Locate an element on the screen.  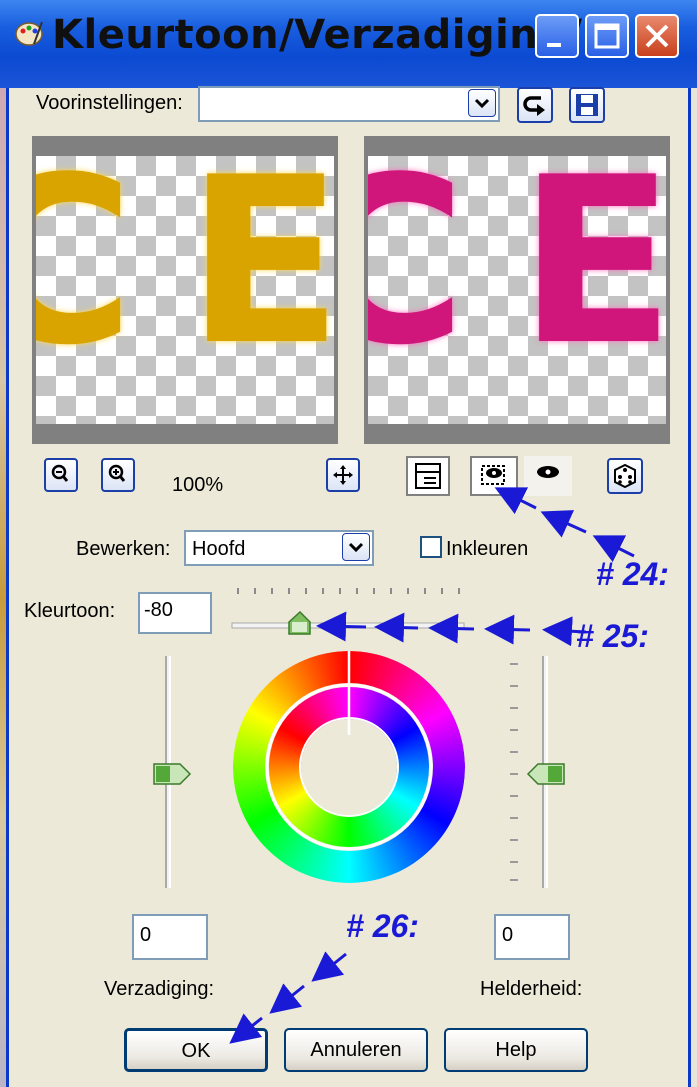
minimize-icon is located at coordinates (554, 45).